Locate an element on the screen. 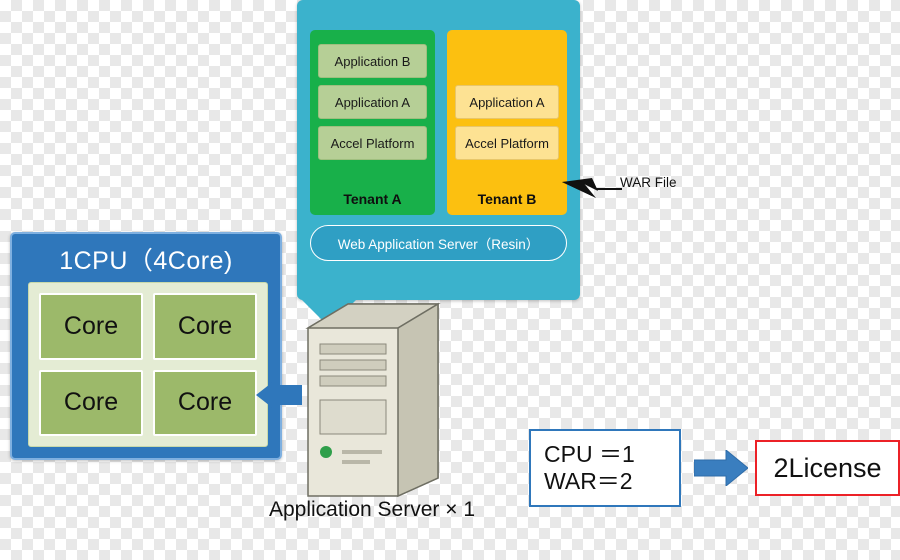 The image size is (900, 560). tenant-b-accel-platform-label: Accel Platform is located at coordinates (507, 143).